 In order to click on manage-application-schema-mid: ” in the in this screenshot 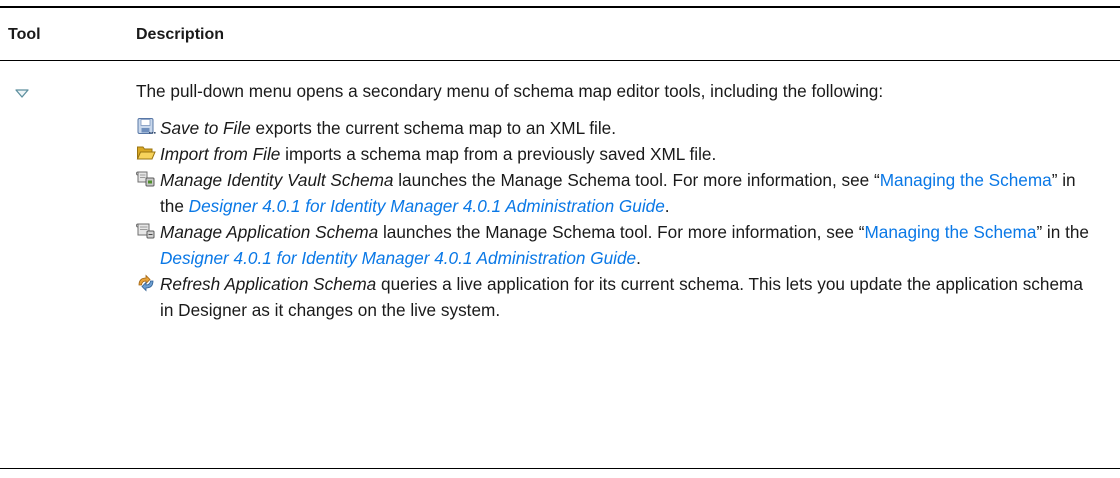, I will do `click(1062, 232)`.